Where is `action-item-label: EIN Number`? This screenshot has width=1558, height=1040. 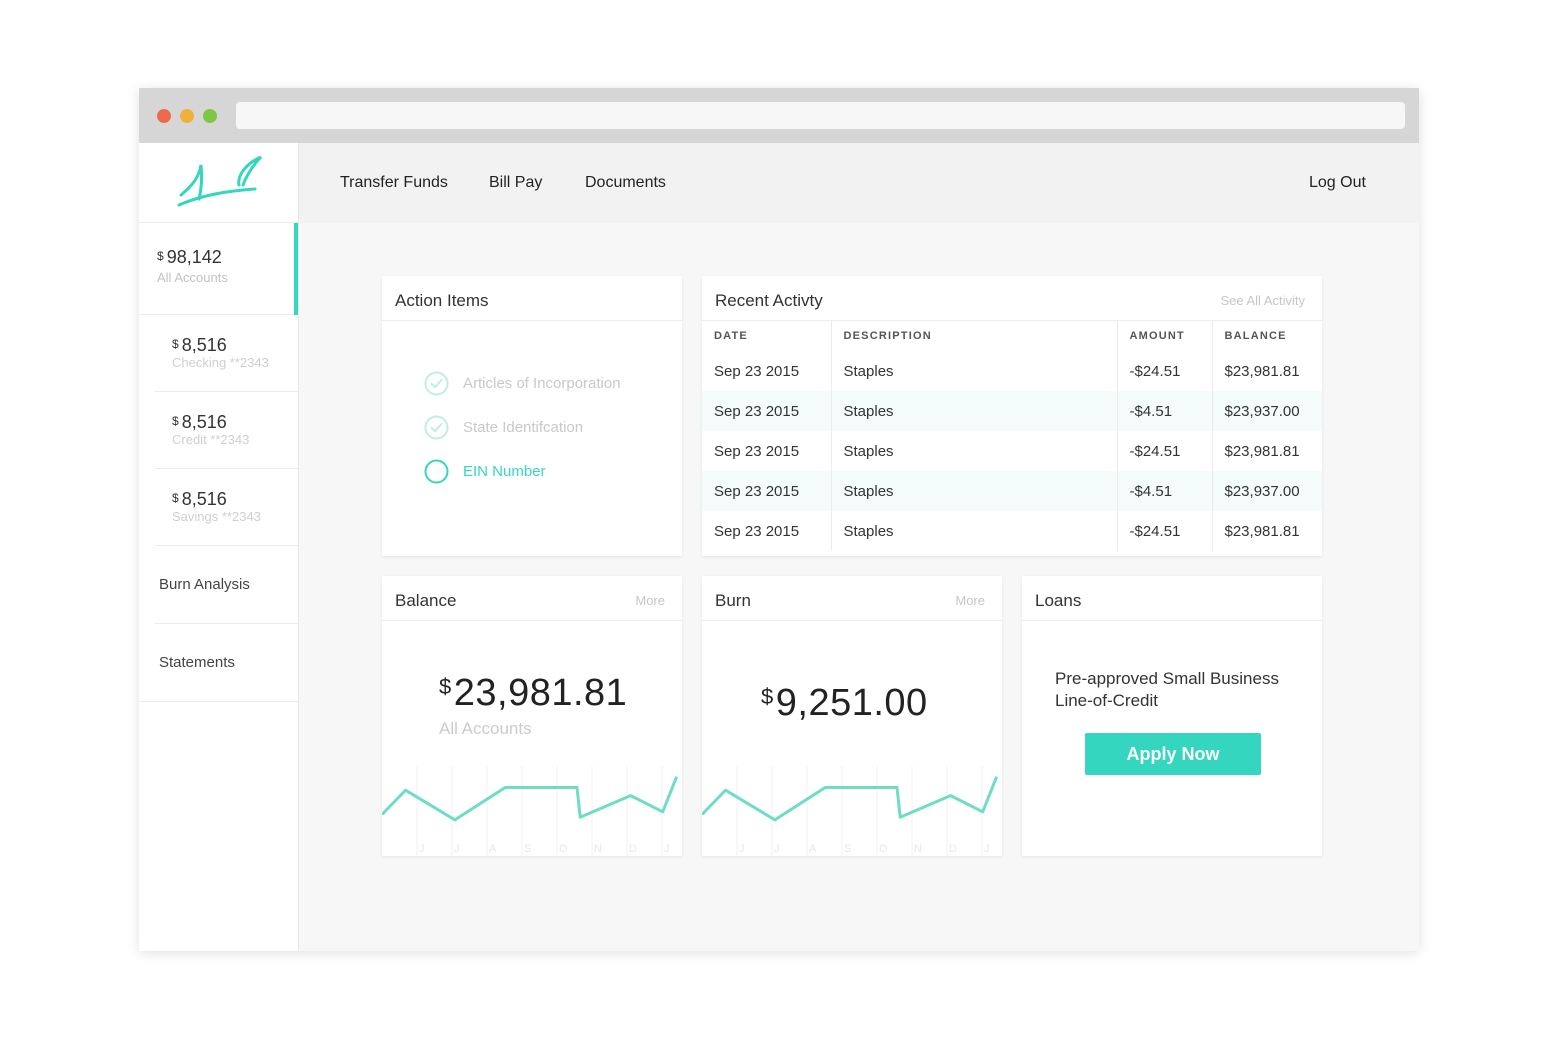 action-item-label: EIN Number is located at coordinates (504, 471).